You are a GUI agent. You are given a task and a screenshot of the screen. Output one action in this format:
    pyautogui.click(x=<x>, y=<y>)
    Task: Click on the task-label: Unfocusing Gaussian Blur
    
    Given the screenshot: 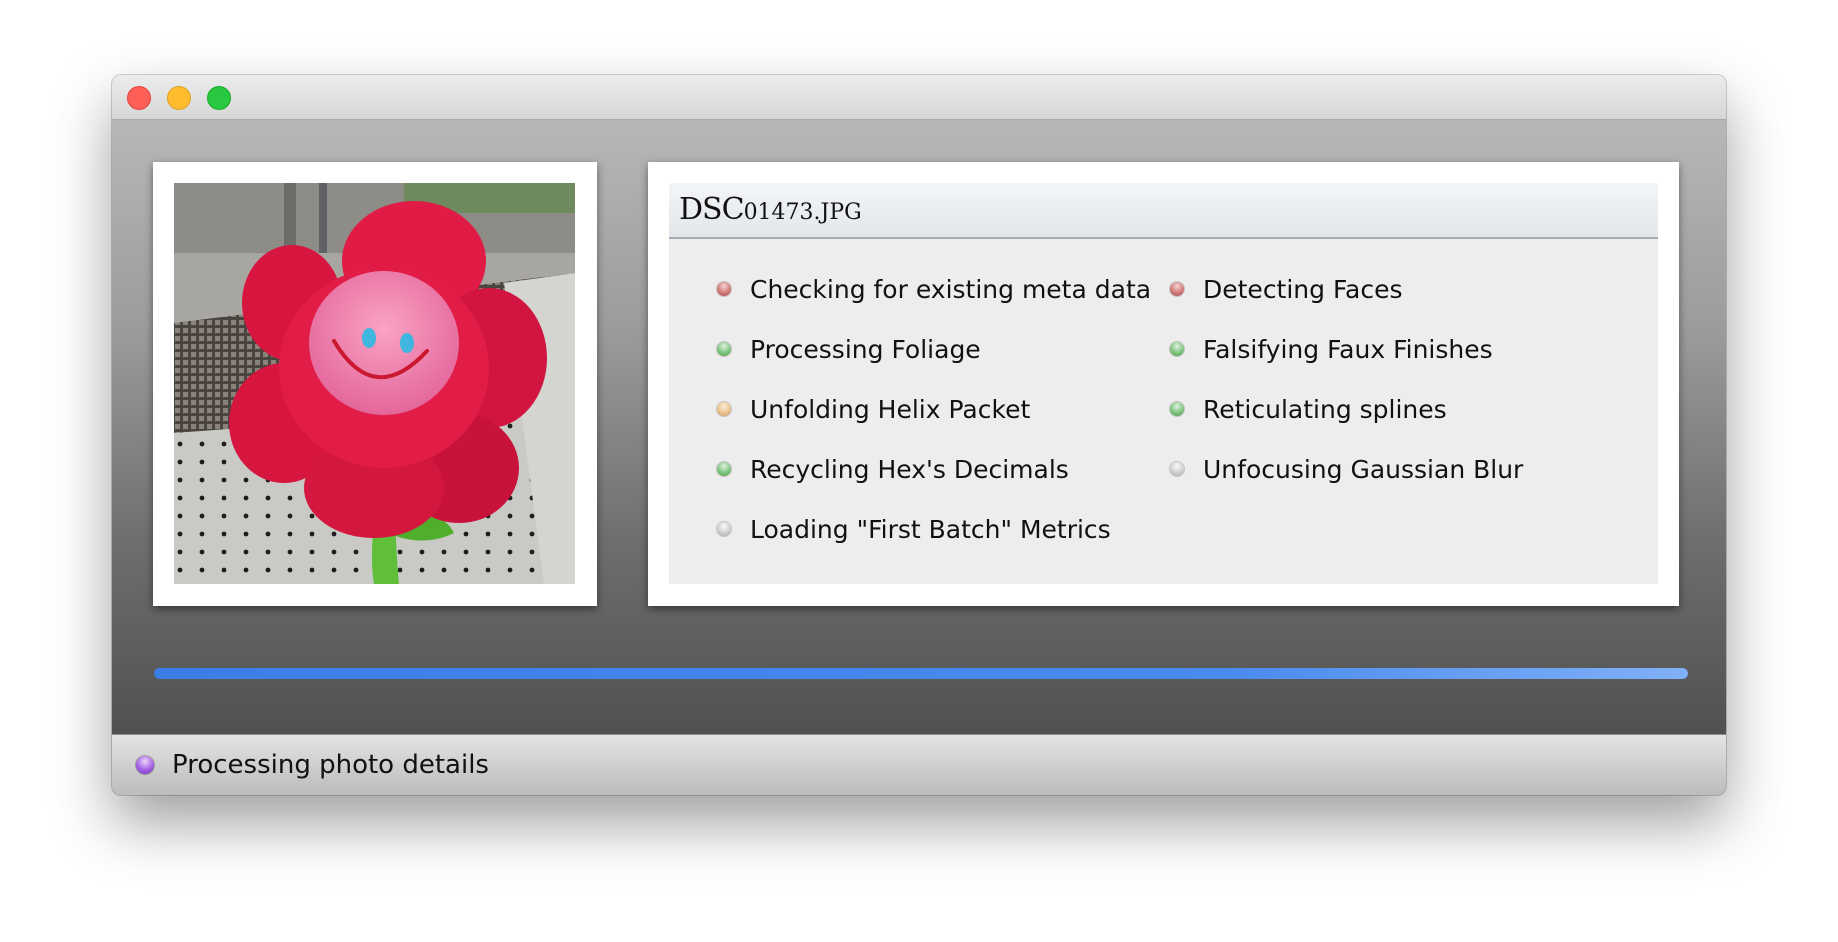 What is the action you would take?
    pyautogui.click(x=1363, y=469)
    